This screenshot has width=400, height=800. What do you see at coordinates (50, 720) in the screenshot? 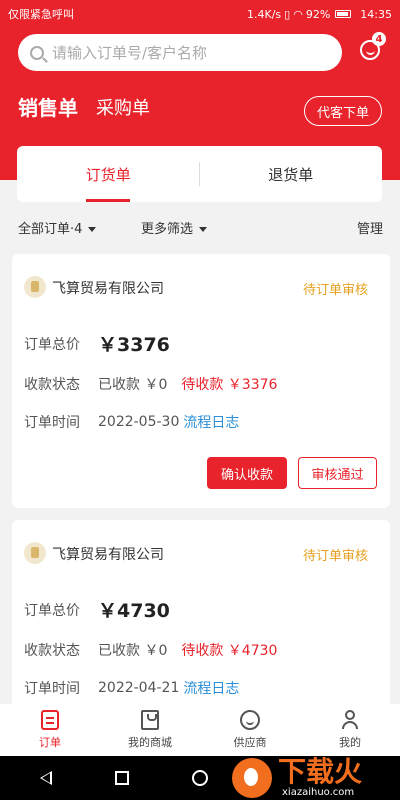
I see `order-icon` at bounding box center [50, 720].